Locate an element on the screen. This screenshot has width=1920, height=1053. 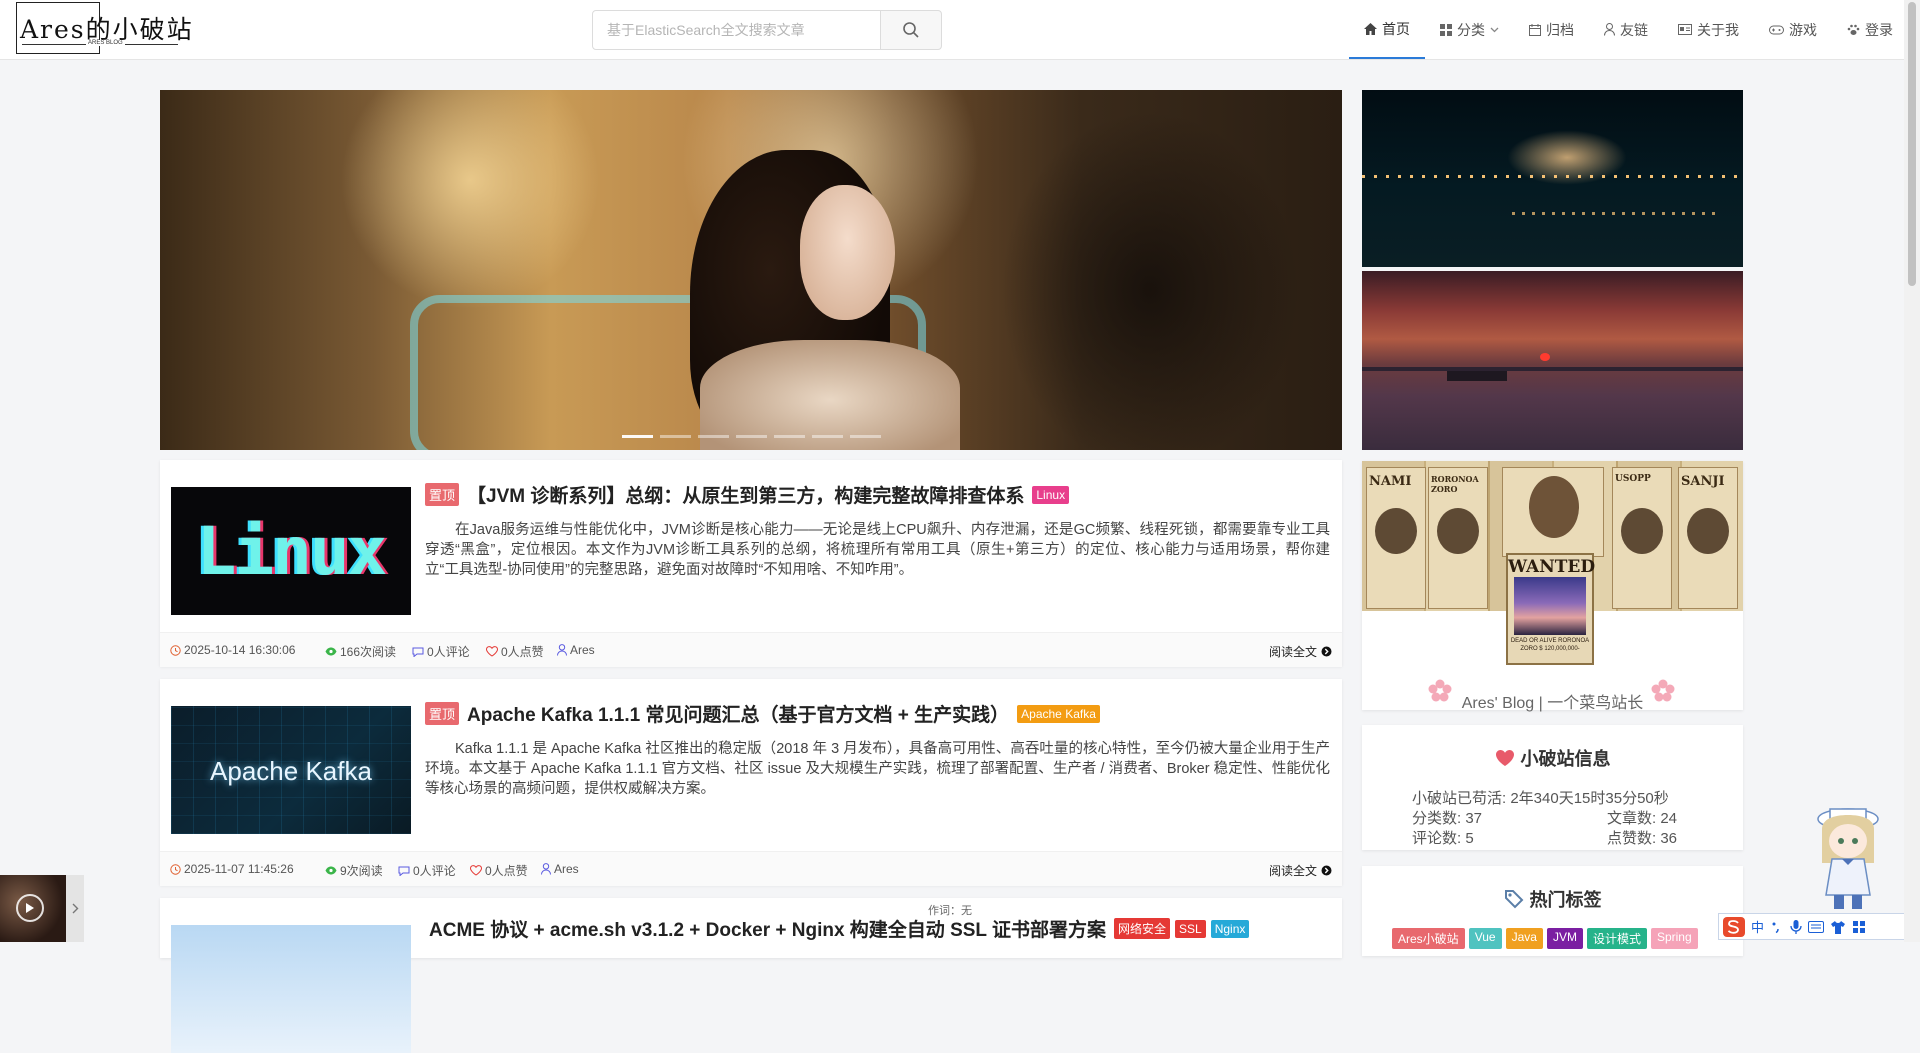
hot-tag: 设计模式 is located at coordinates (1616, 938).